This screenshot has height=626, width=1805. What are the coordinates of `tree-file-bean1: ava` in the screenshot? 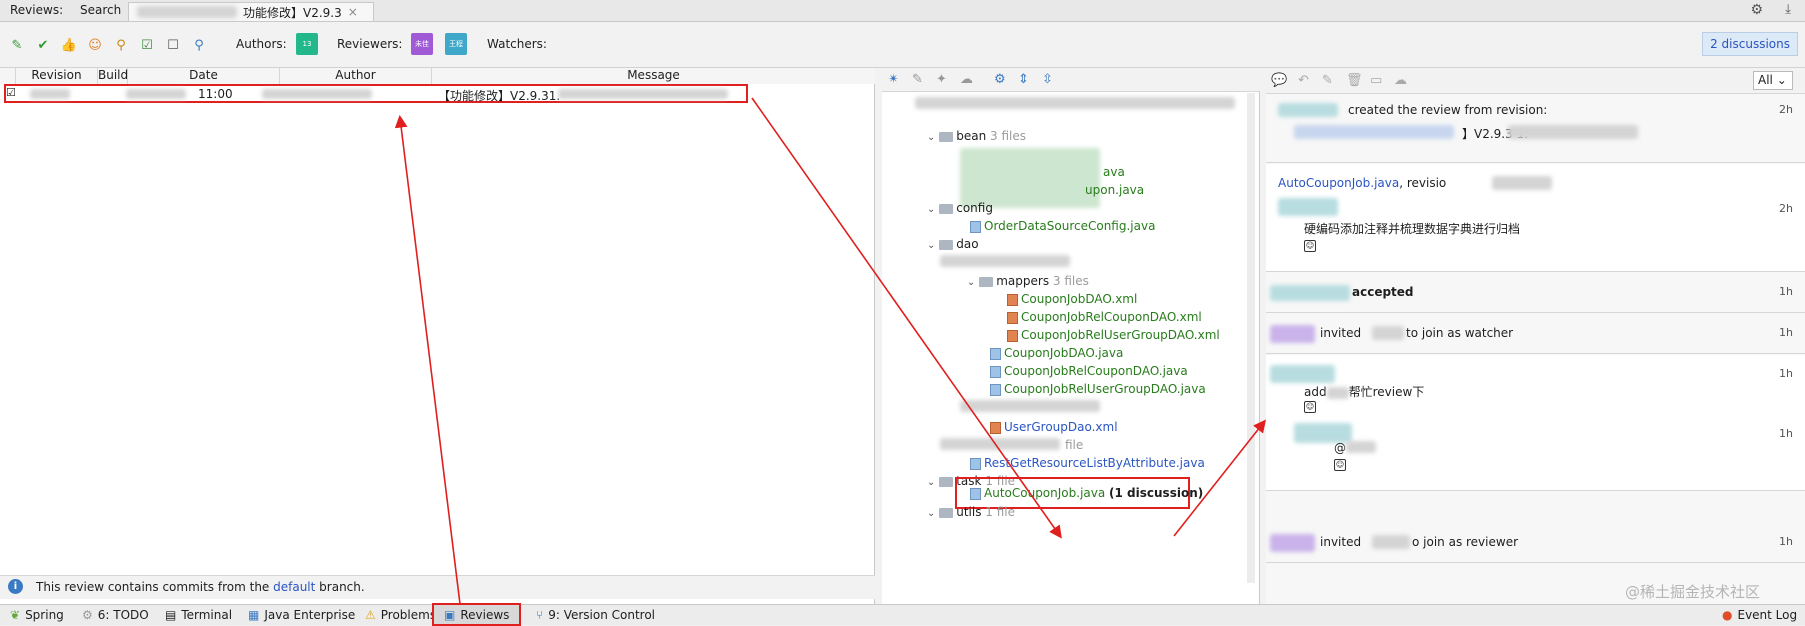 It's located at (1114, 172).